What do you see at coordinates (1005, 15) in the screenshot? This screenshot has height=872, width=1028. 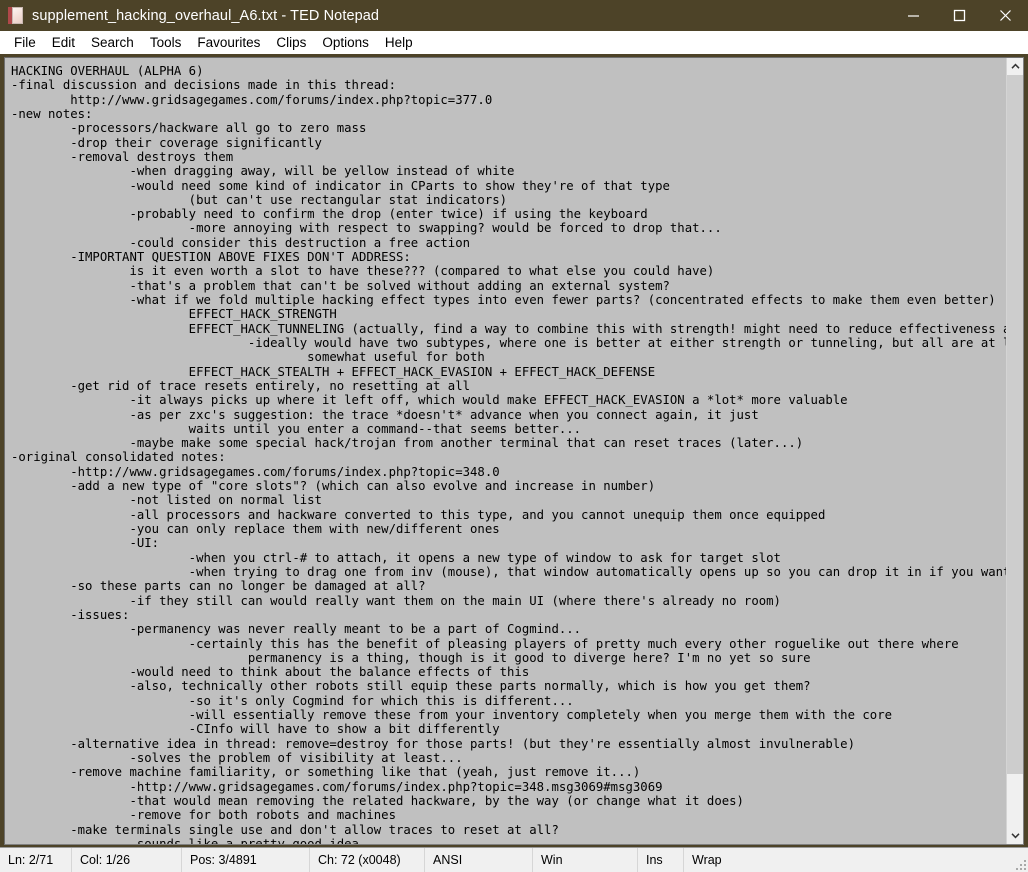 I see `close-button` at bounding box center [1005, 15].